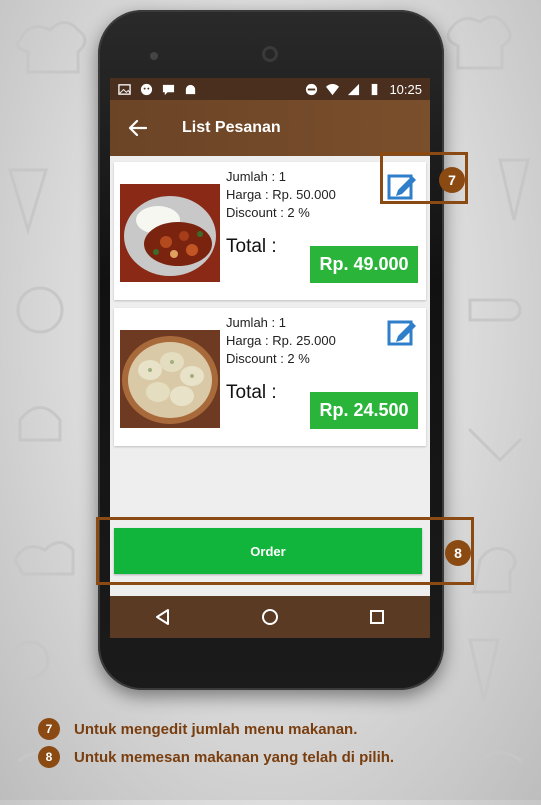  Describe the element at coordinates (452, 180) in the screenshot. I see `edit-callout-badge: 7` at that location.